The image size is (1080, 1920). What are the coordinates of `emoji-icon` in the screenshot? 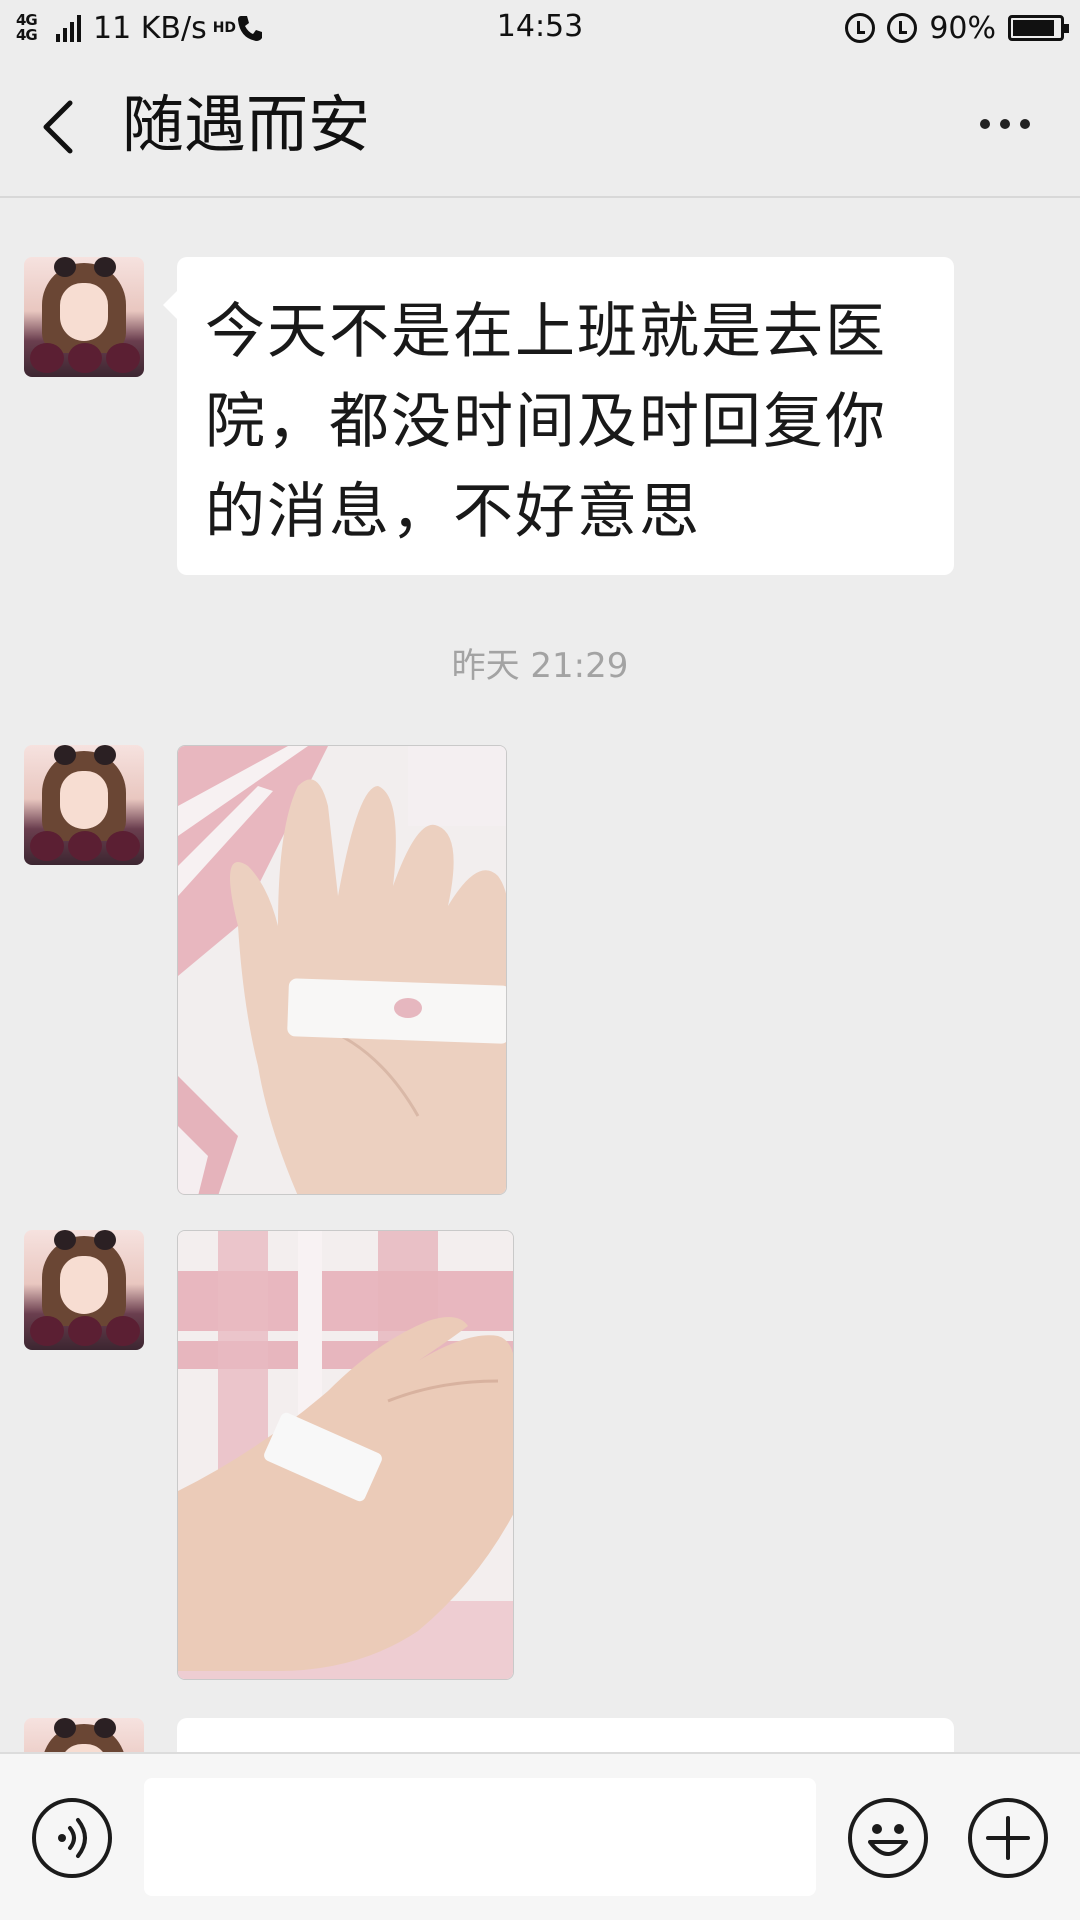 It's located at (888, 1838).